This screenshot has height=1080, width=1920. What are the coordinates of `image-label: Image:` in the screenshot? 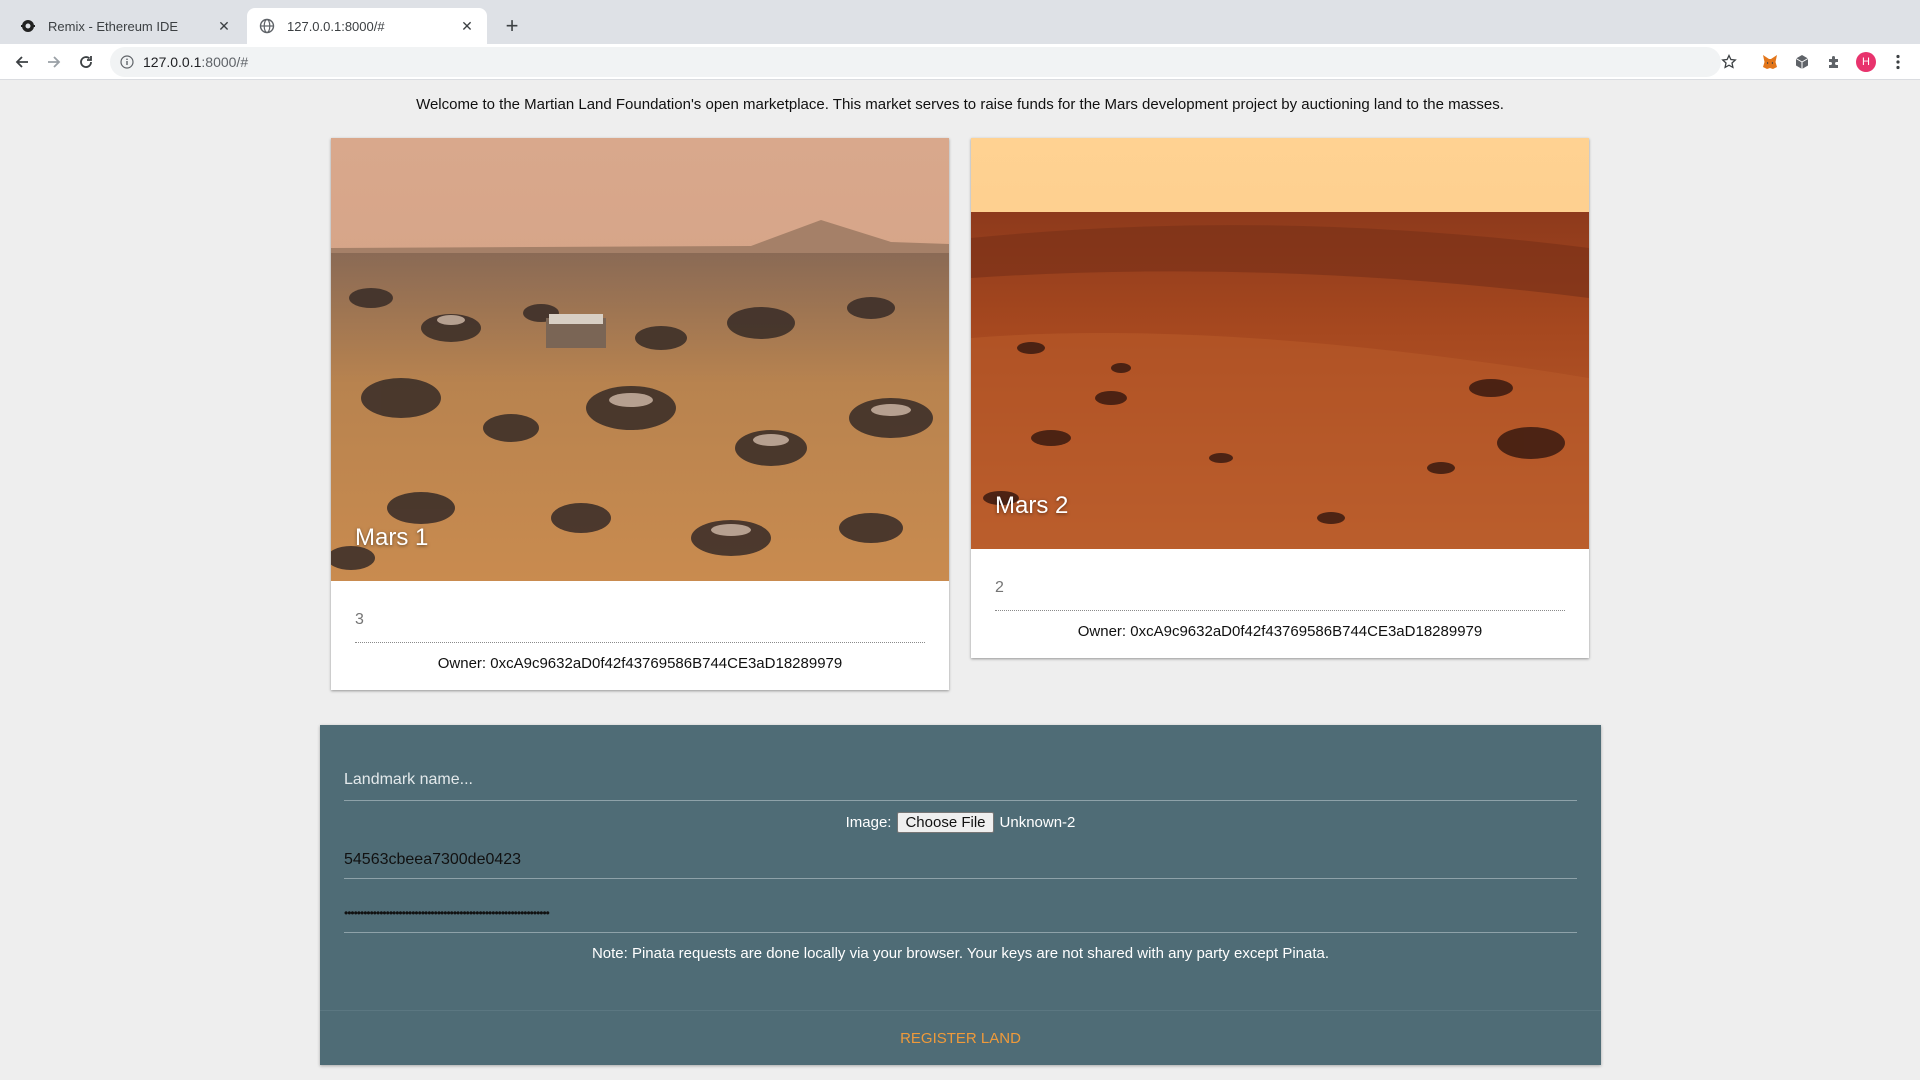 It's located at (868, 822).